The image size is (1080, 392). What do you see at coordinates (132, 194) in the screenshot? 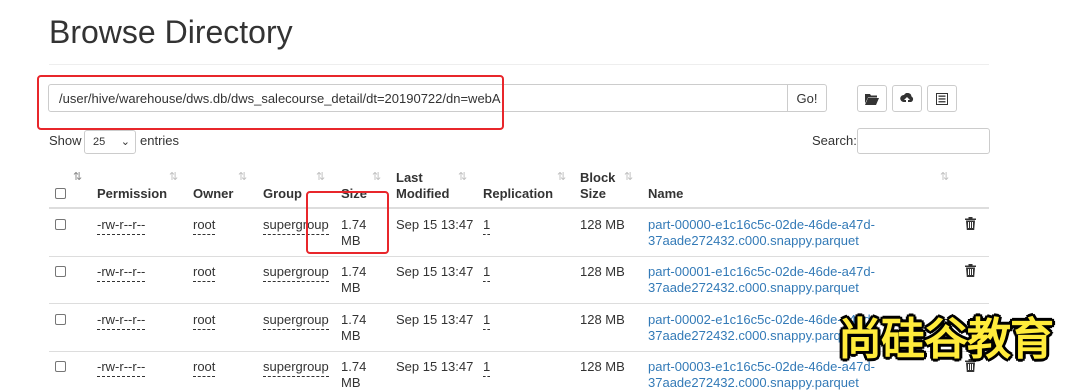
I see `column-header-permission: Permission` at bounding box center [132, 194].